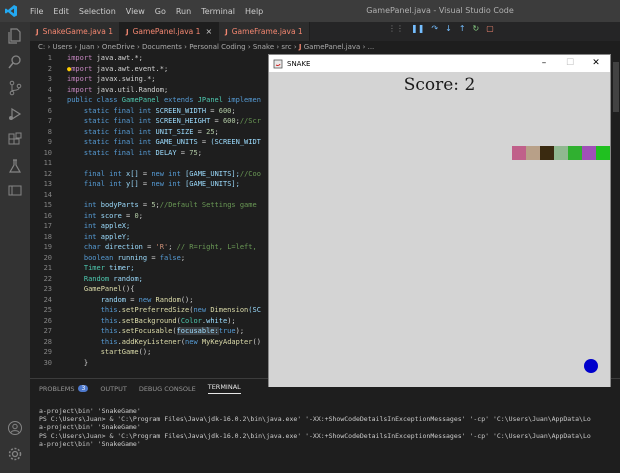 Image resolution: width=620 pixels, height=473 pixels. What do you see at coordinates (49, 89) in the screenshot?
I see `line-number: 4` at bounding box center [49, 89].